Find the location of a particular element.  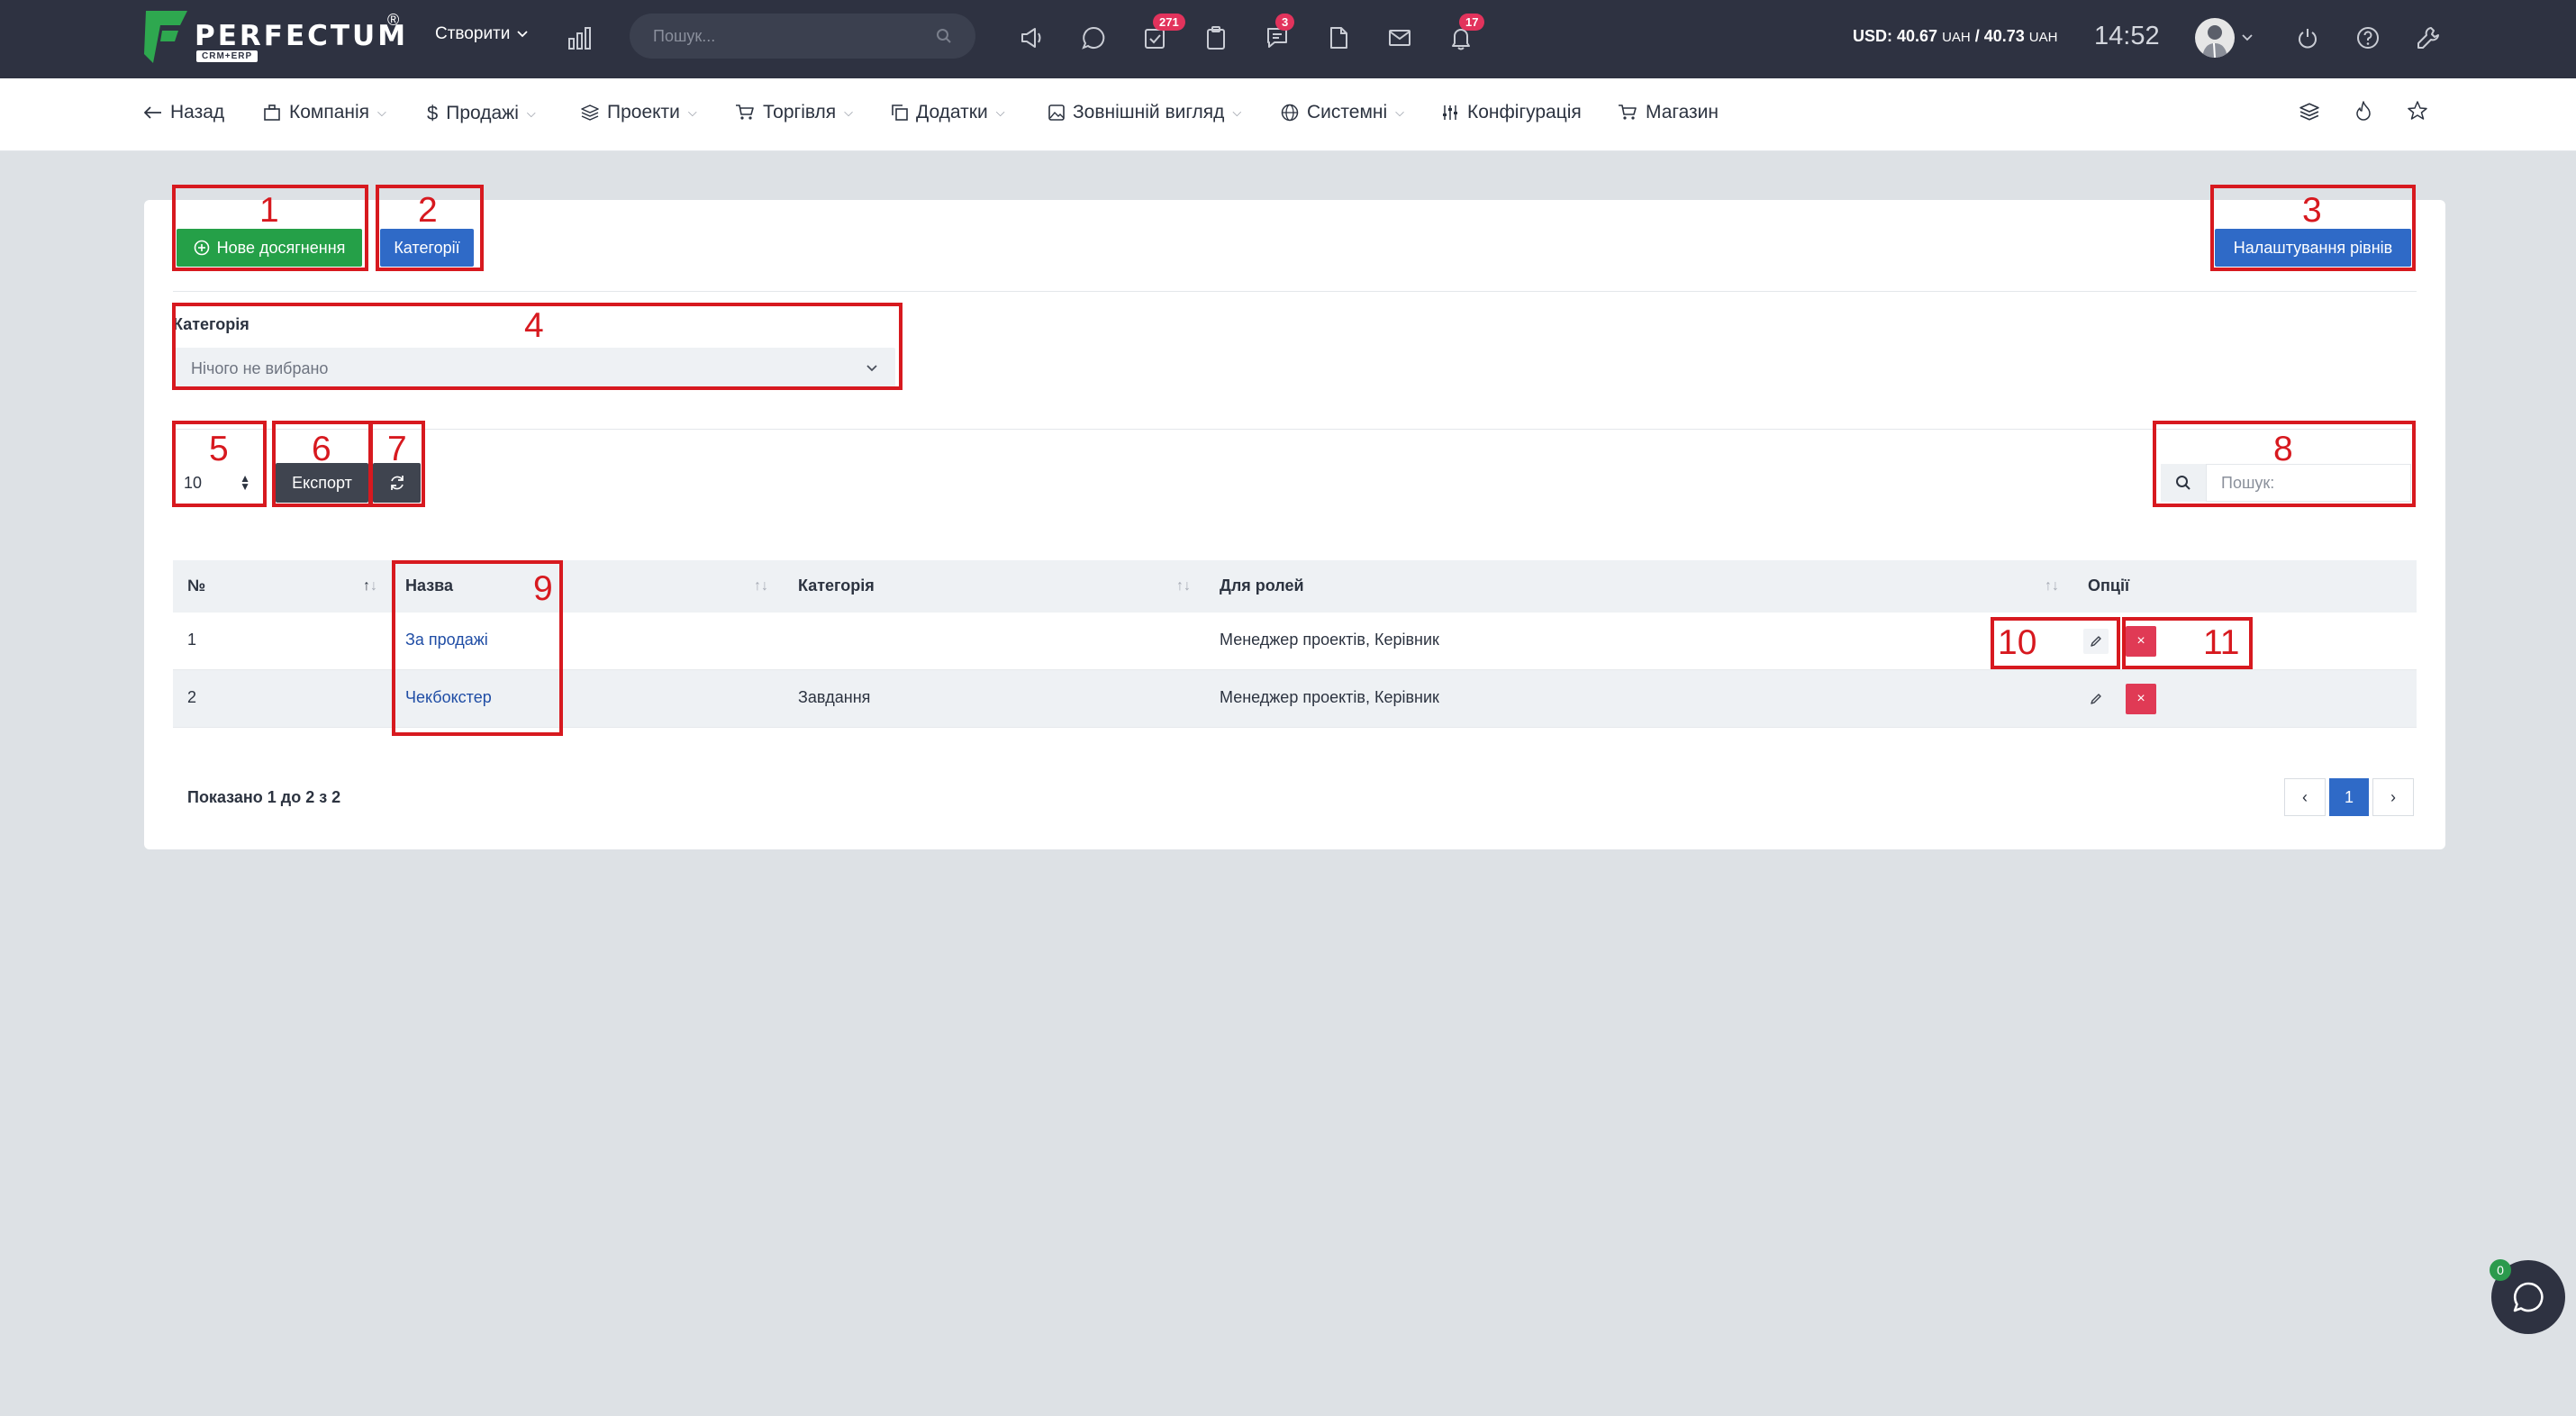

messages-icon: 3 is located at coordinates (1277, 35).